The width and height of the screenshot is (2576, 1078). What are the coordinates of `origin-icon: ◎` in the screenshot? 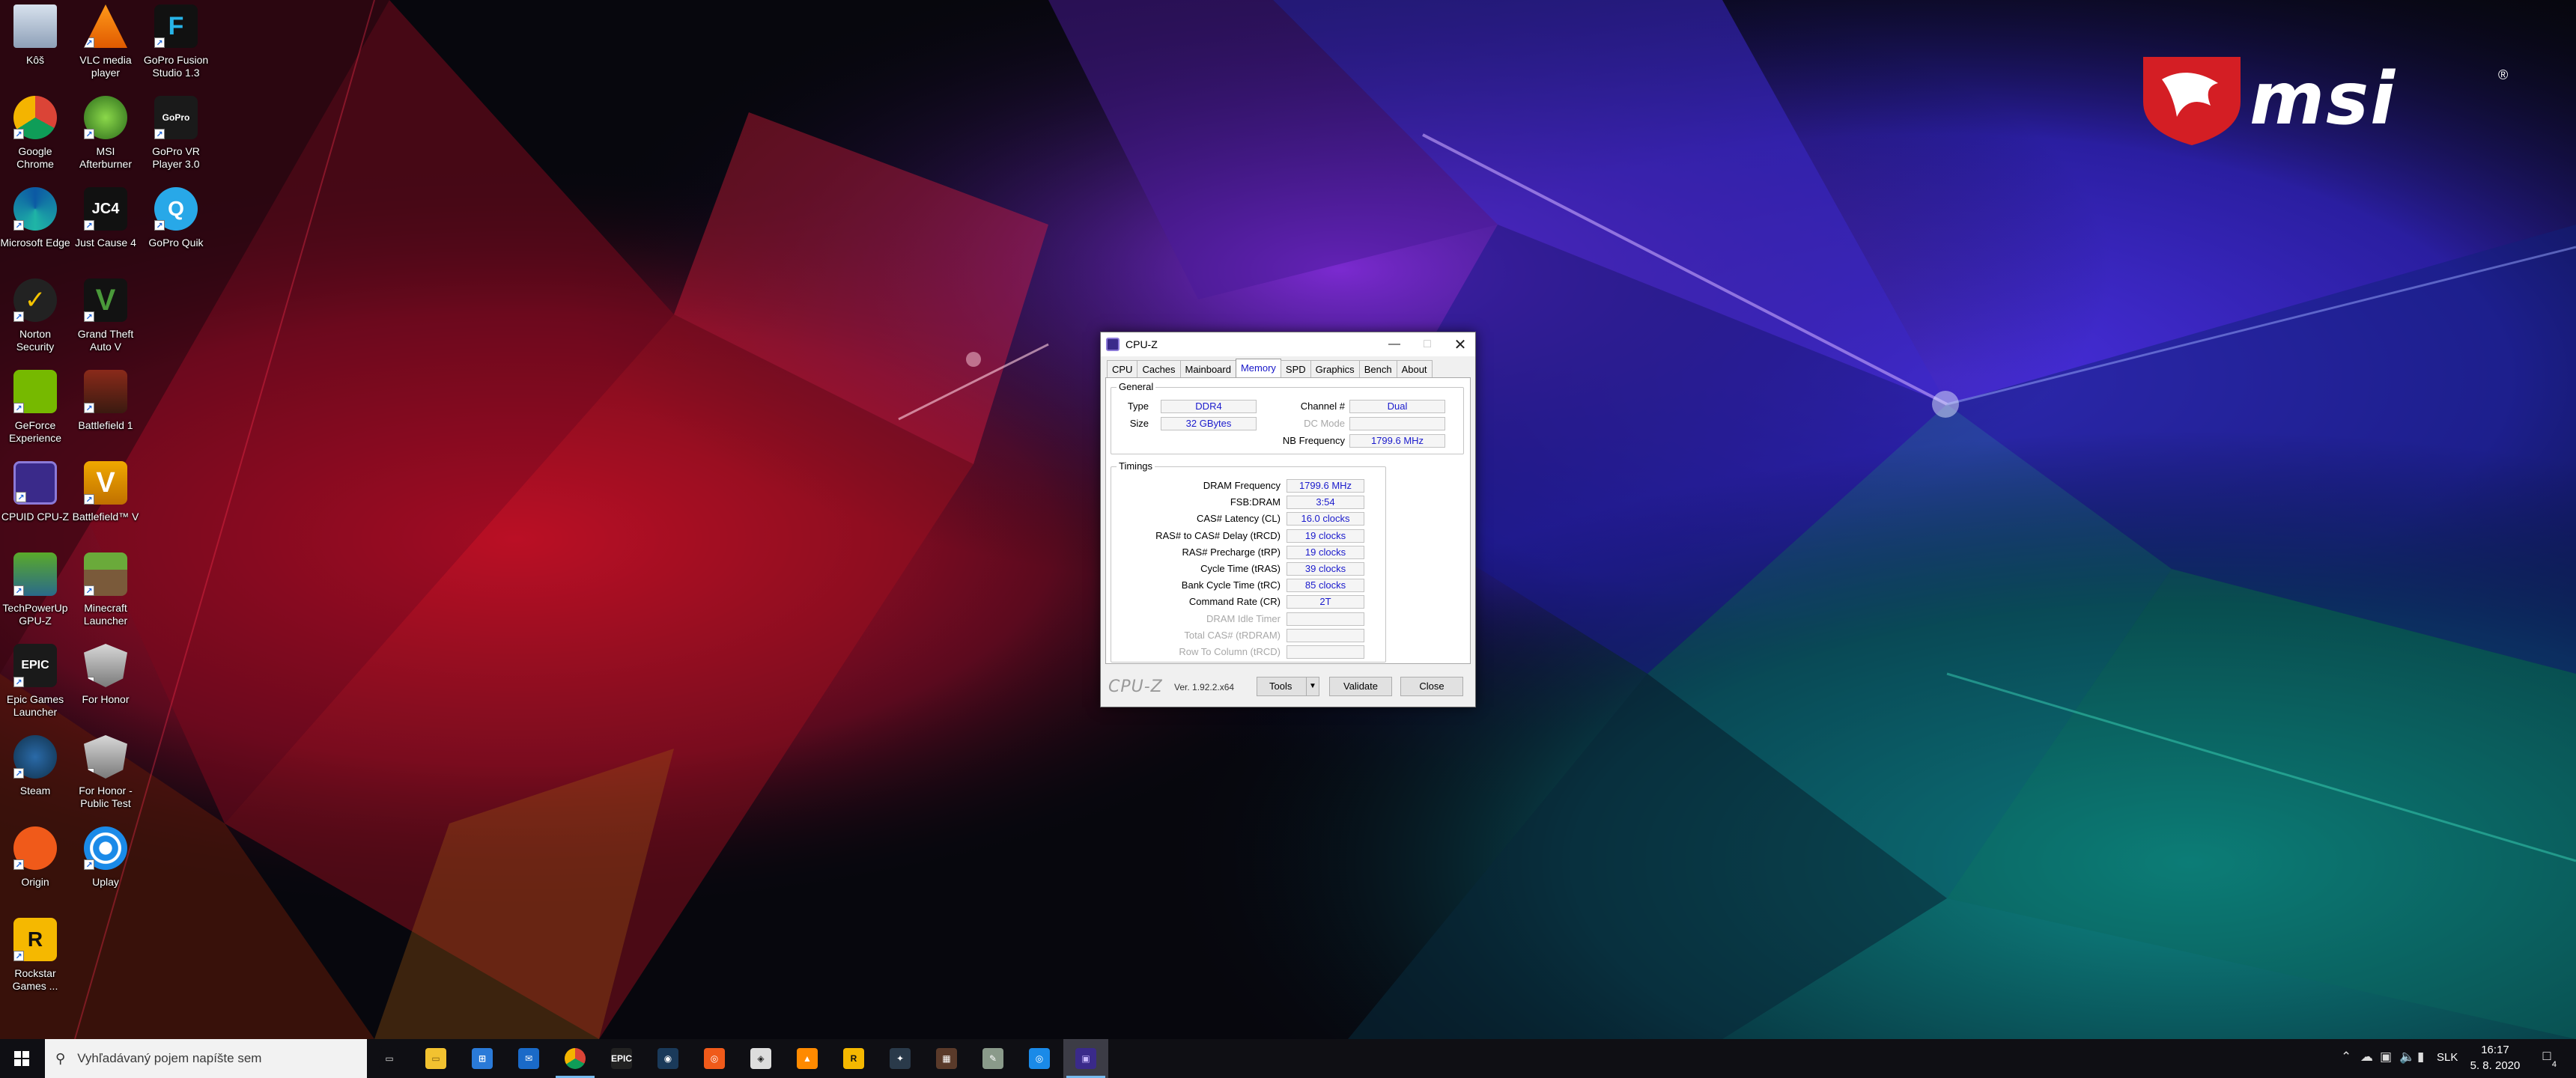 It's located at (714, 1058).